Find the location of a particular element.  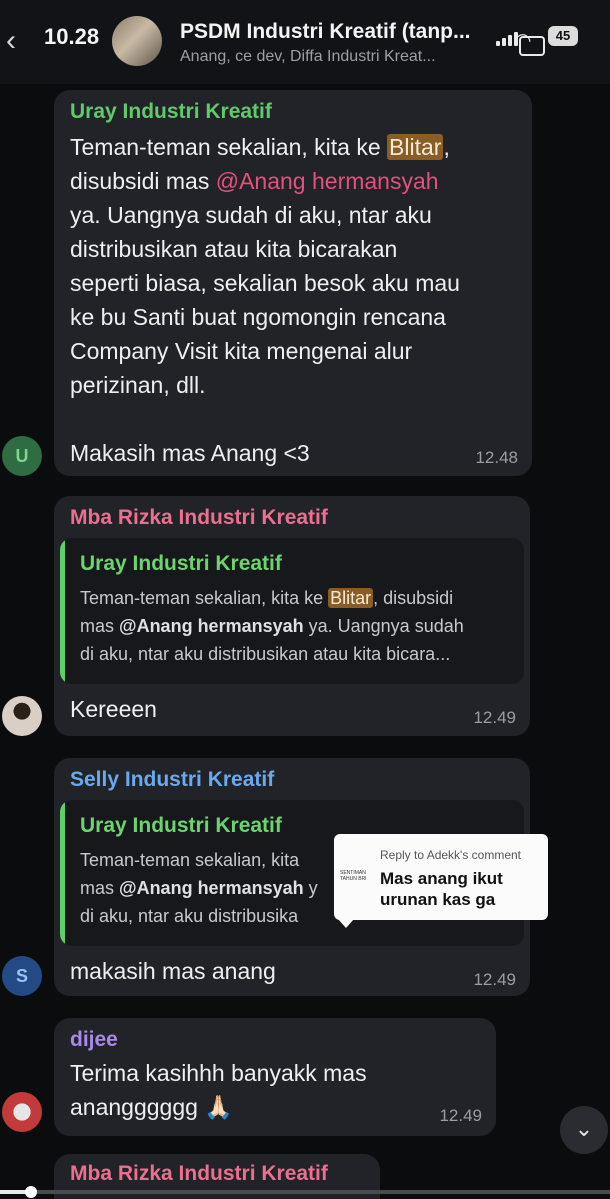

avatar: S is located at coordinates (22, 976).